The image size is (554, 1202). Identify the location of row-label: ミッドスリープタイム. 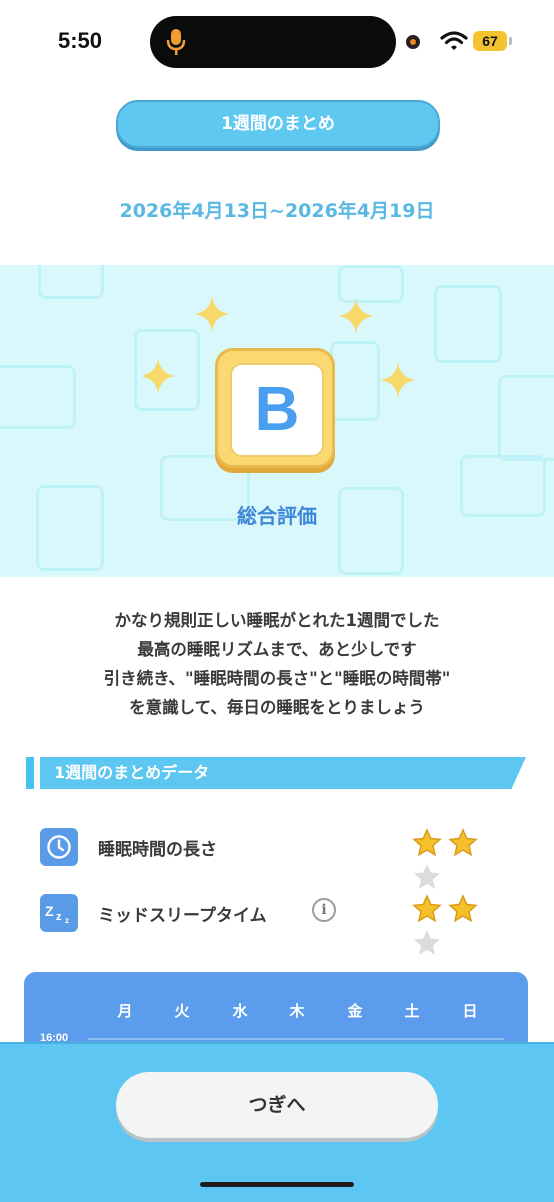
(182, 916).